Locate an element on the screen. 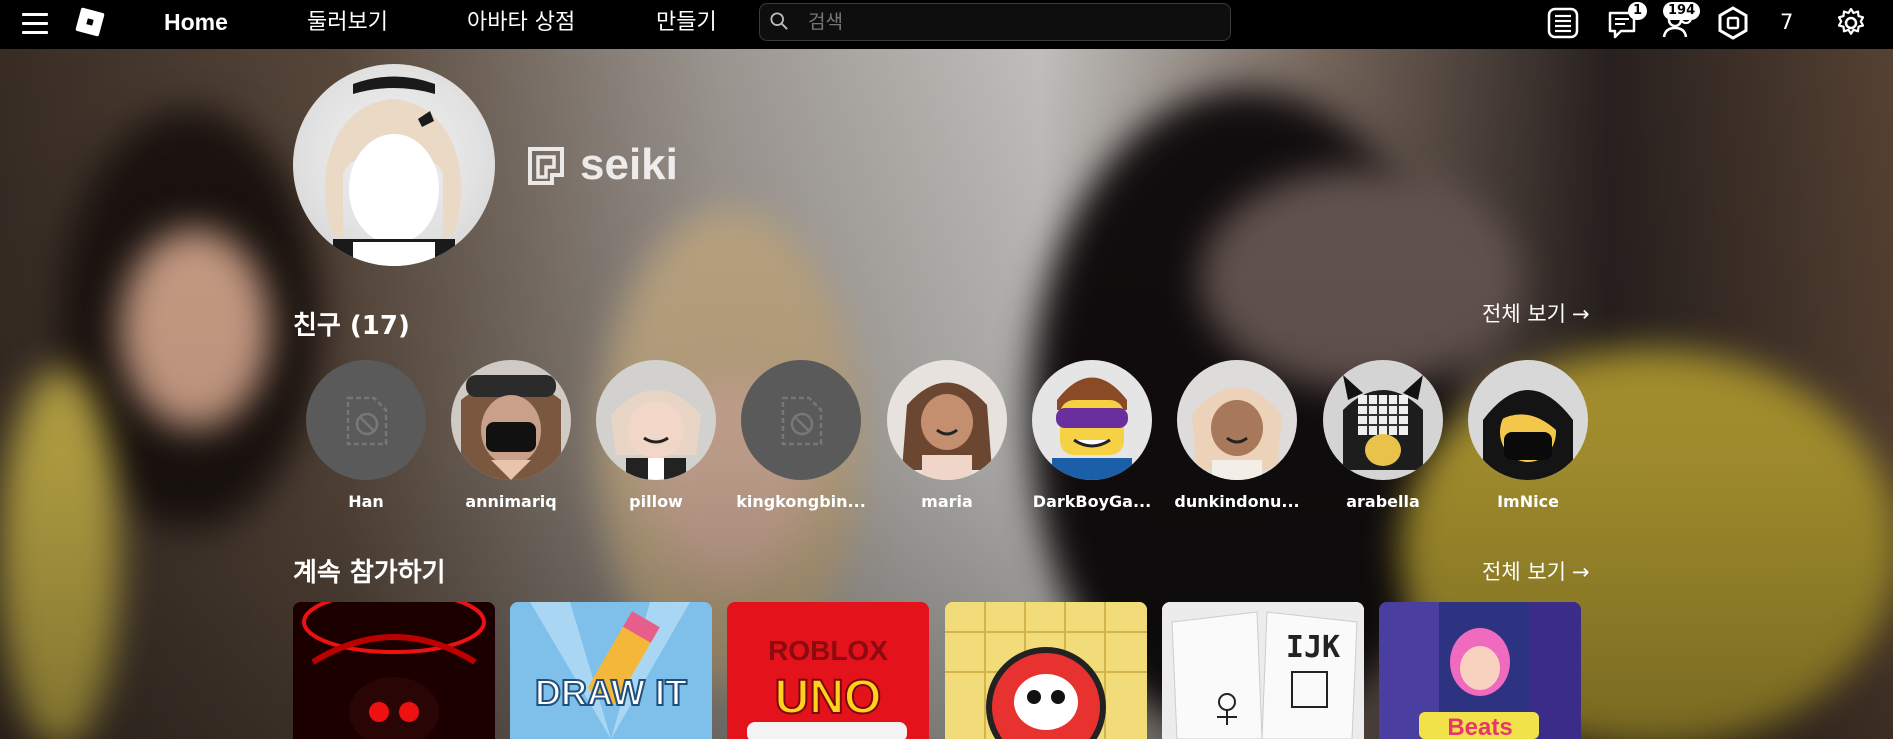  friend-tile: Han is located at coordinates (366, 435).